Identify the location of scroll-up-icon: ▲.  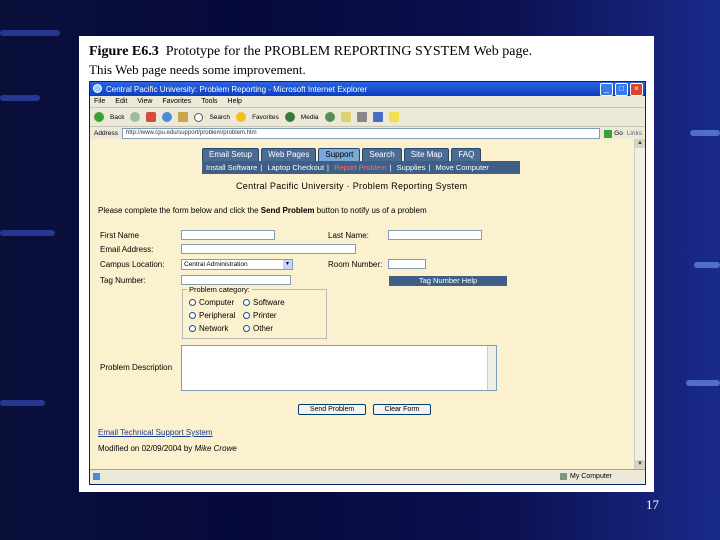
(640, 143).